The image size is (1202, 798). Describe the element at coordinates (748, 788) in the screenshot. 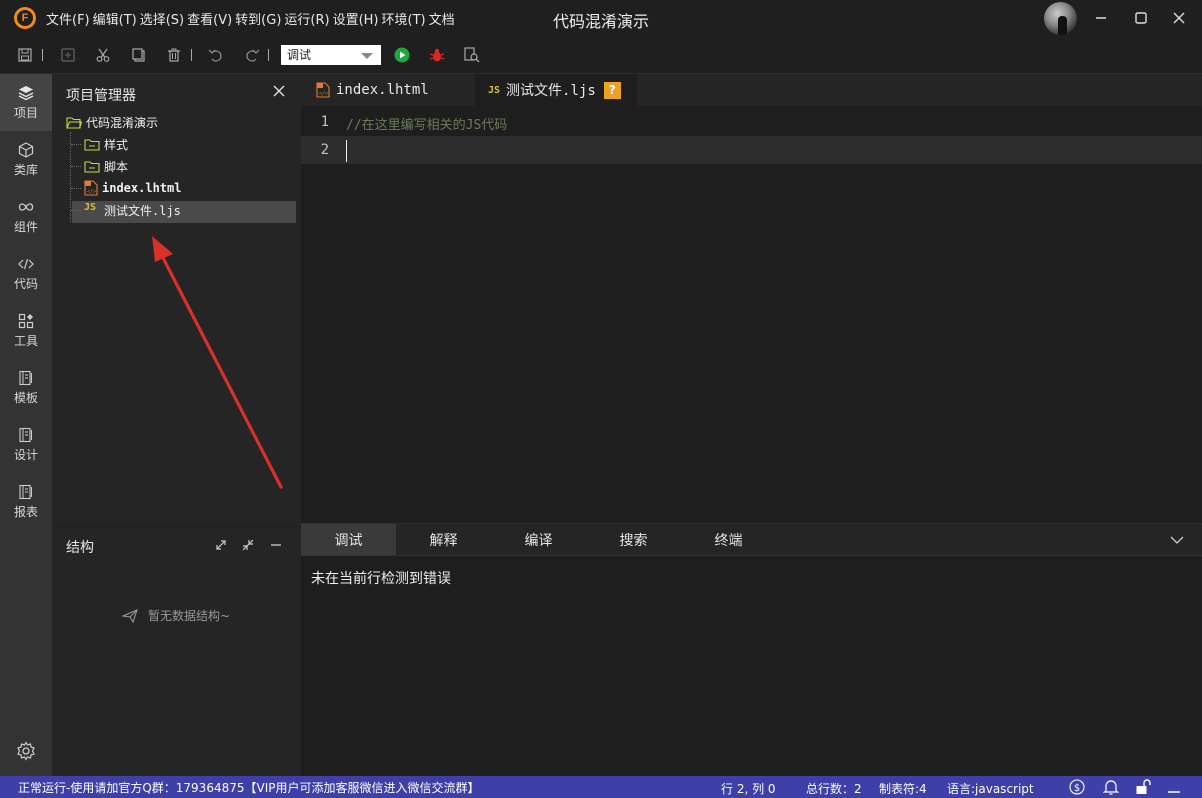

I see `status-cursor-position: 行 2, 列 0` at that location.